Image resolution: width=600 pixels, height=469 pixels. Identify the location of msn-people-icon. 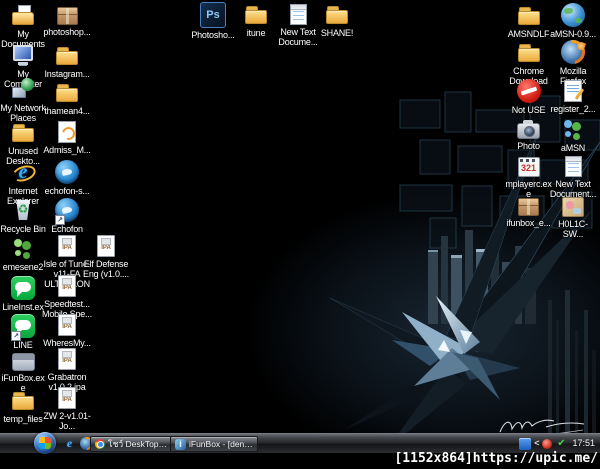
(573, 129).